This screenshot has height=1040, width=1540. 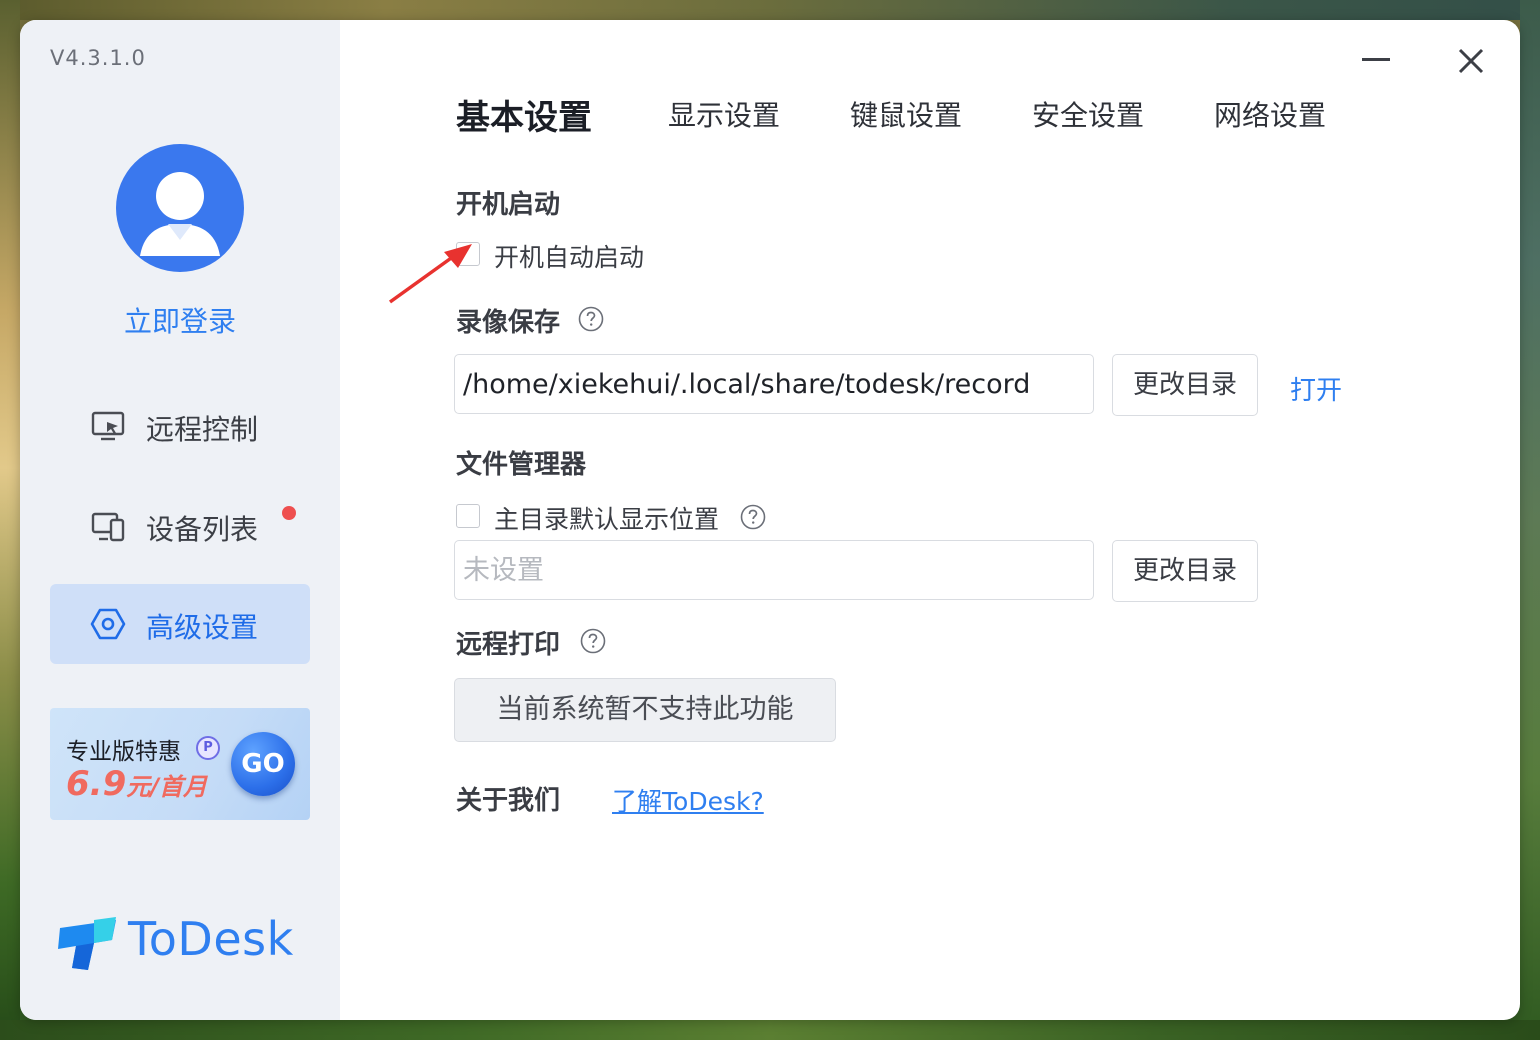 What do you see at coordinates (87, 943) in the screenshot?
I see `todesk-logo-icon` at bounding box center [87, 943].